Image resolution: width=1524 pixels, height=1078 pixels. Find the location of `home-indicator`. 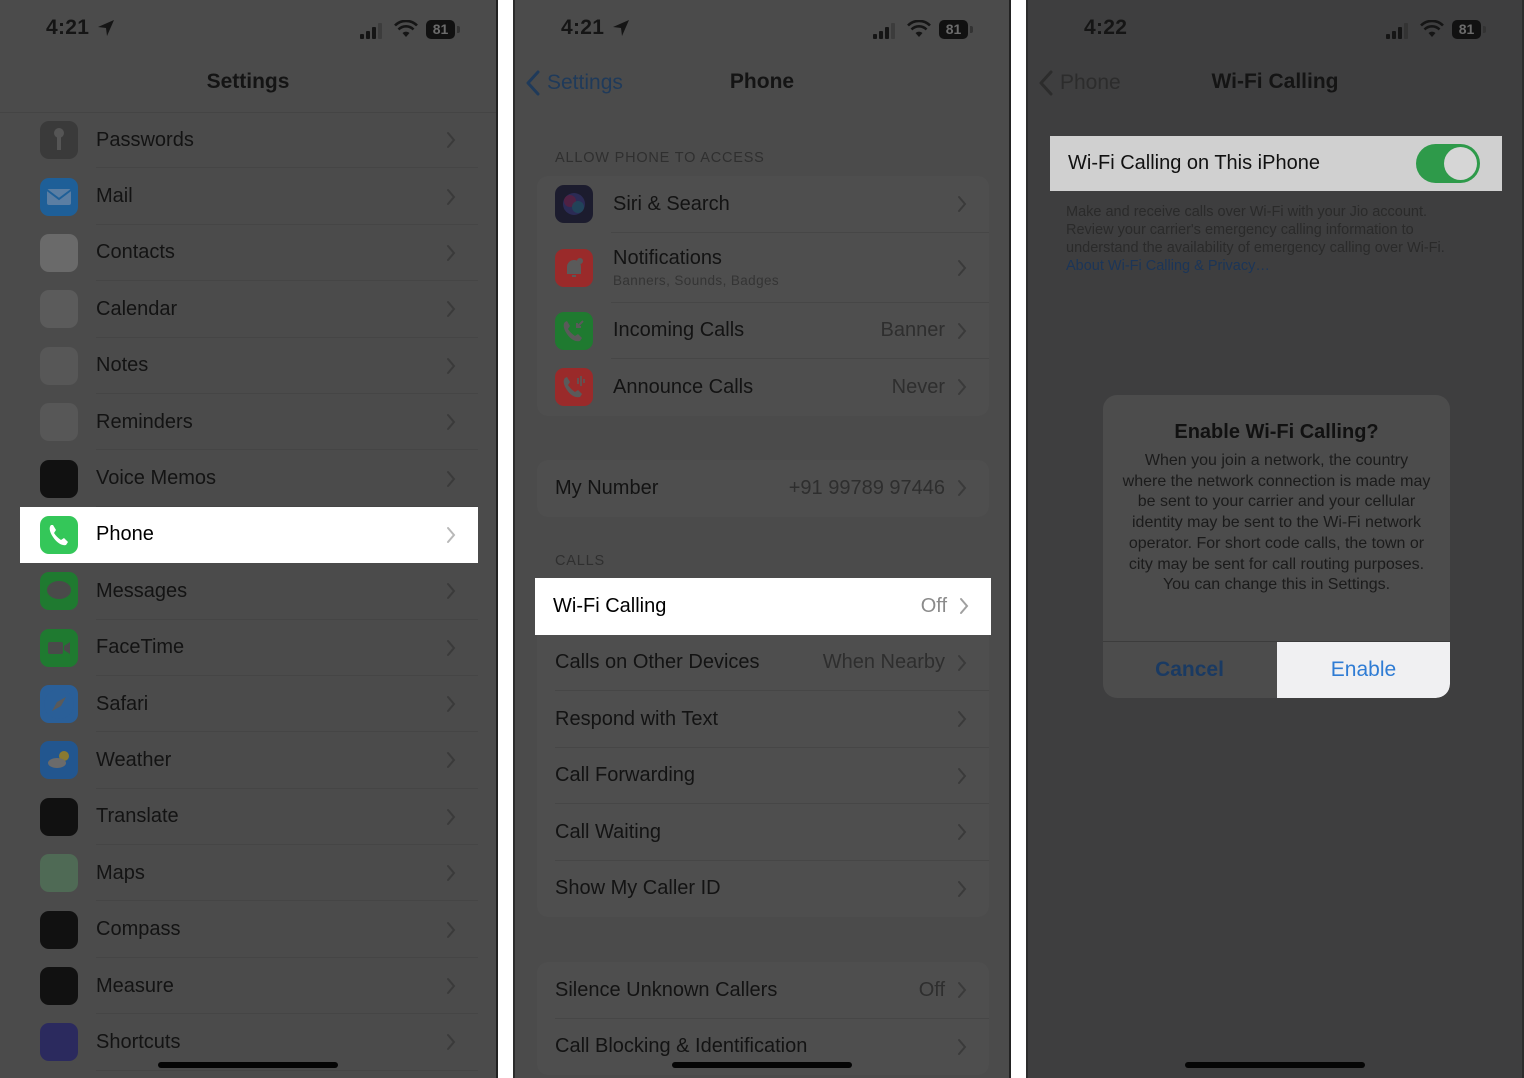

home-indicator is located at coordinates (248, 1065).